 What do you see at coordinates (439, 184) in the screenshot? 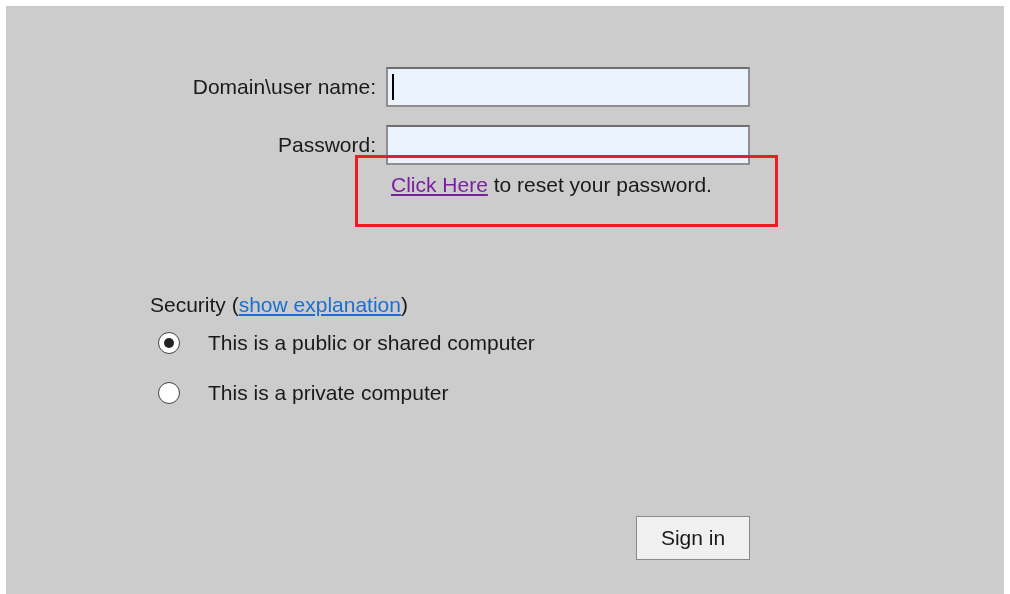
I see `reset-link: Click Here` at bounding box center [439, 184].